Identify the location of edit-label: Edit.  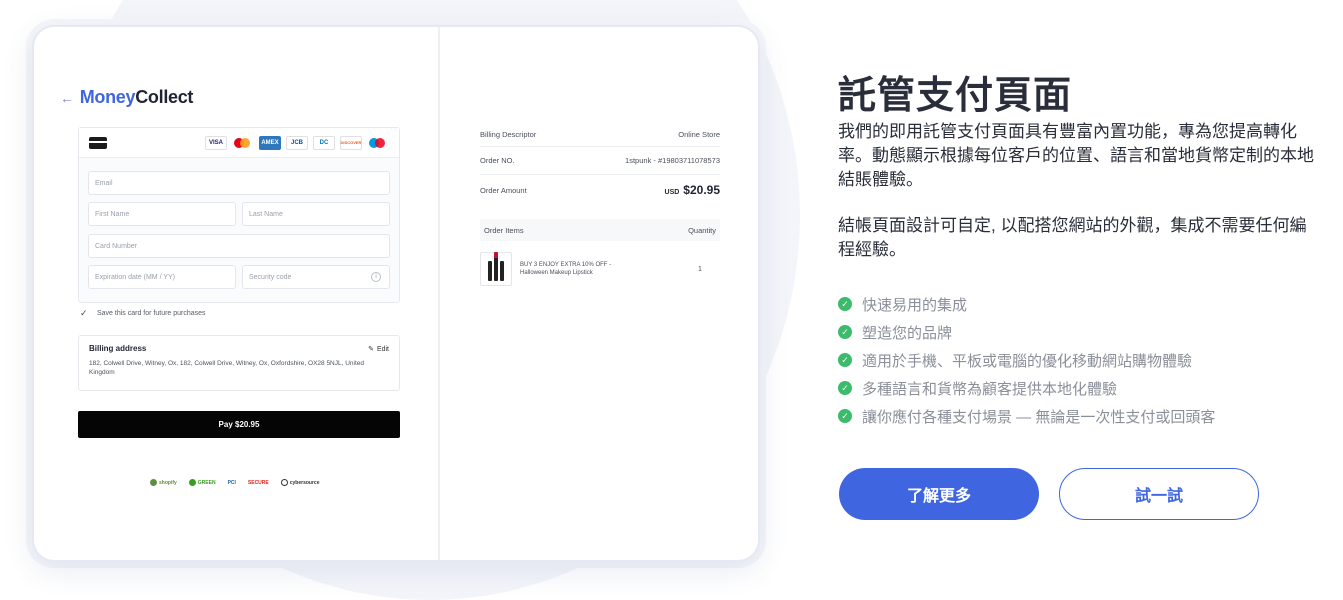
(382, 349).